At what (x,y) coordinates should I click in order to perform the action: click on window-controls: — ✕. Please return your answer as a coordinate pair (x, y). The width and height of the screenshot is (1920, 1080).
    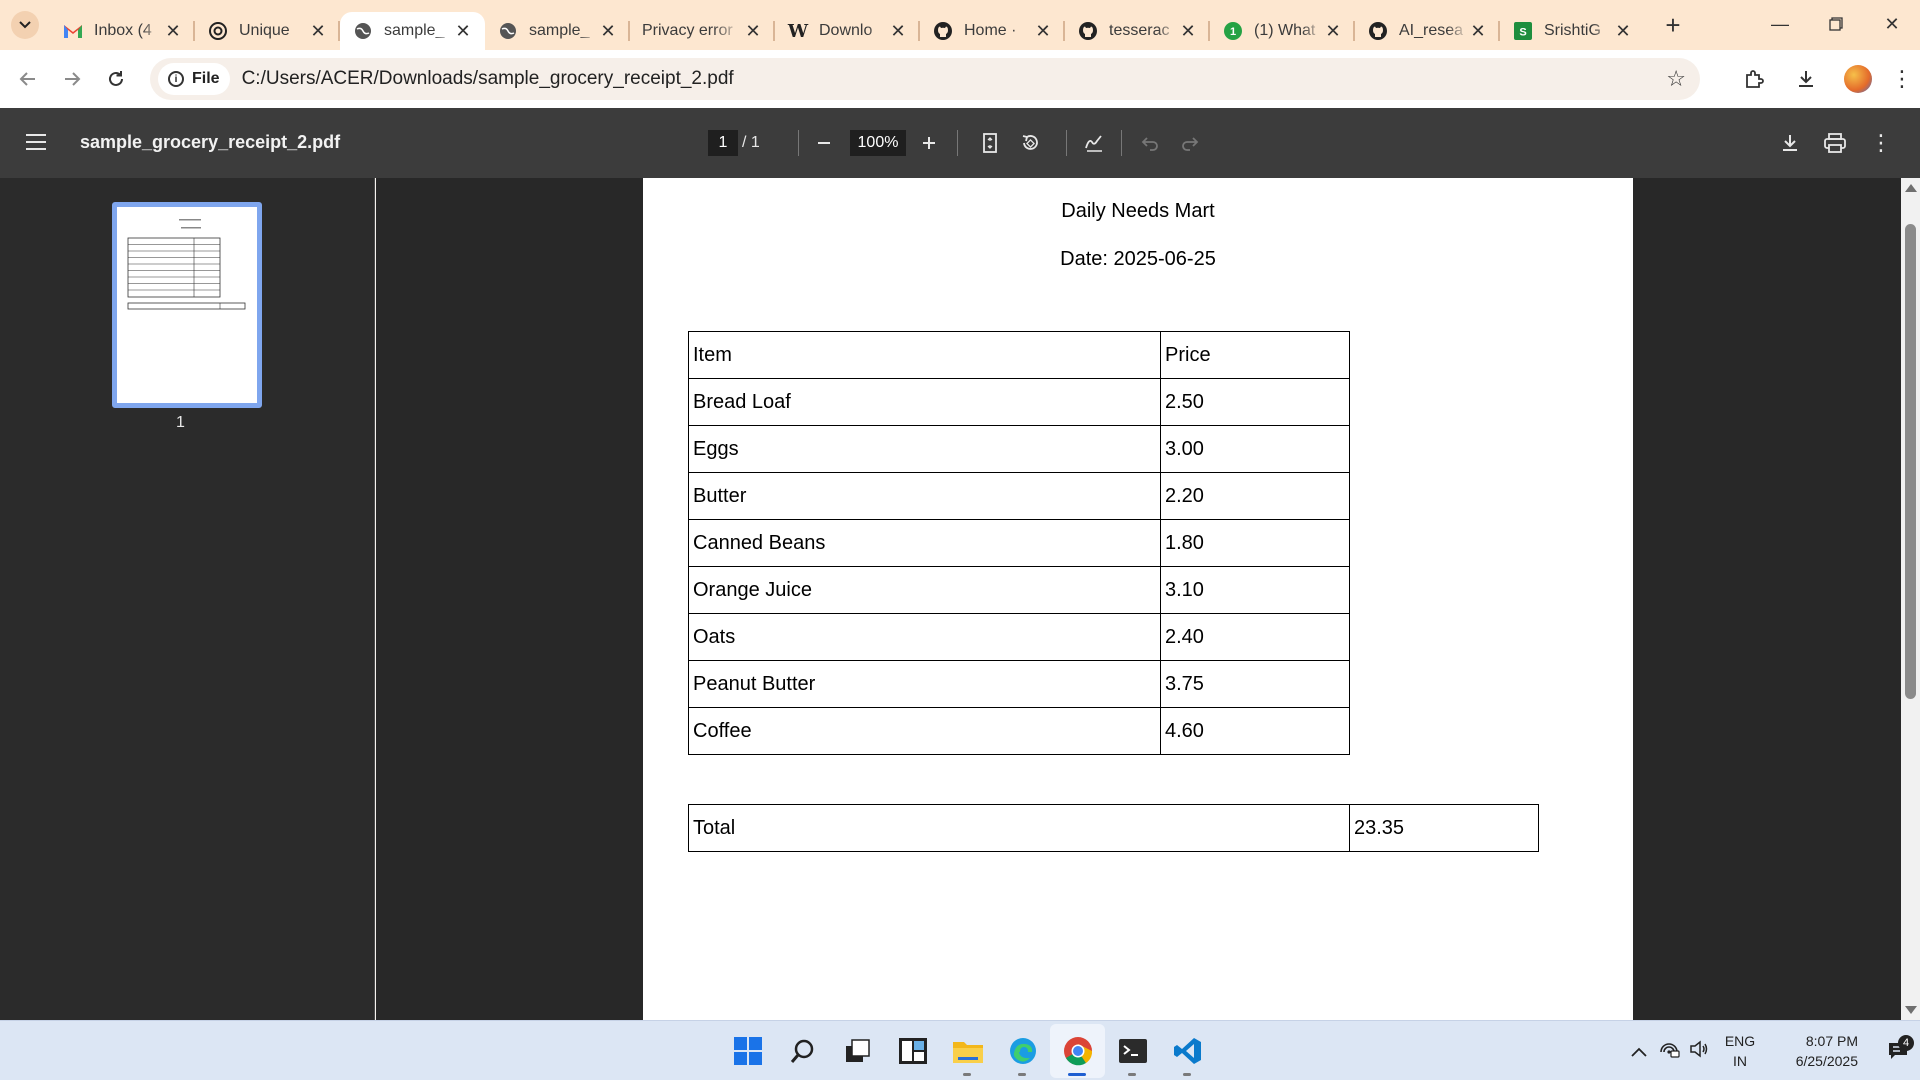
    Looking at the image, I should click on (1836, 24).